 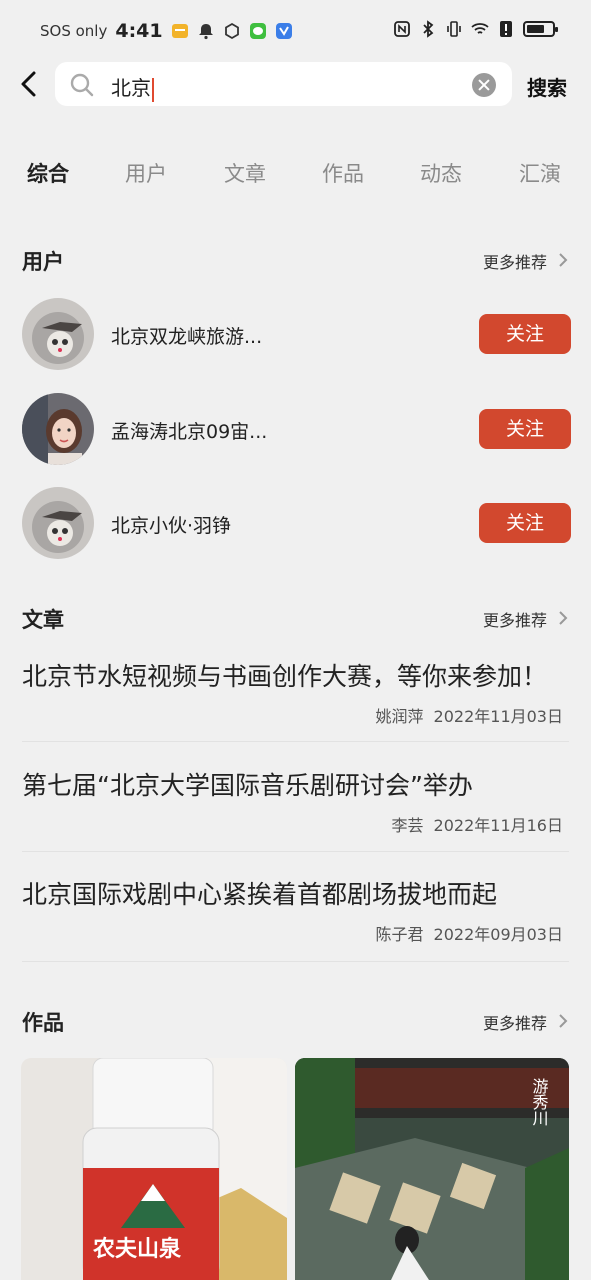 What do you see at coordinates (171, 526) in the screenshot?
I see `user-name: 北京小伙·羽铮` at bounding box center [171, 526].